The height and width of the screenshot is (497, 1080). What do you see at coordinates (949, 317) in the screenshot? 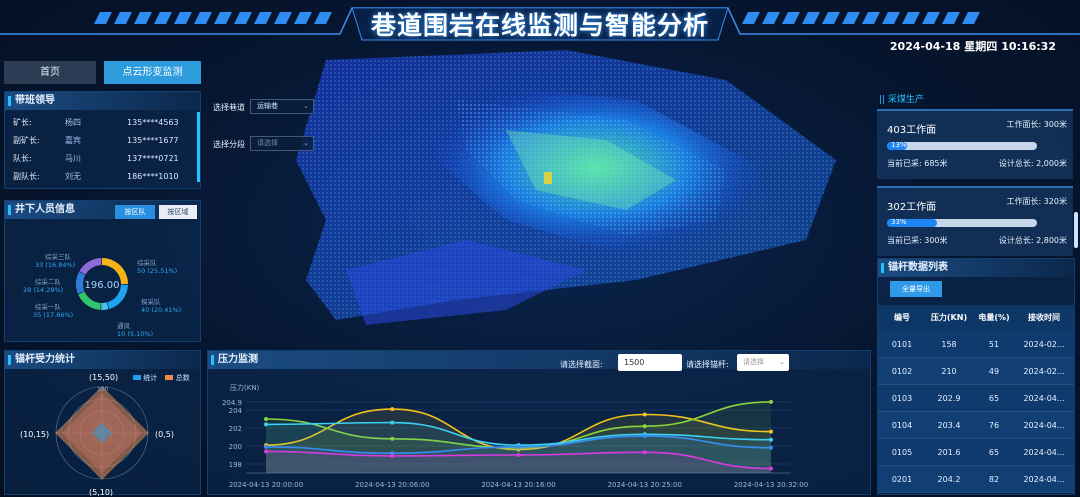
I see `col-header-pressure: 压力(KN)` at bounding box center [949, 317].